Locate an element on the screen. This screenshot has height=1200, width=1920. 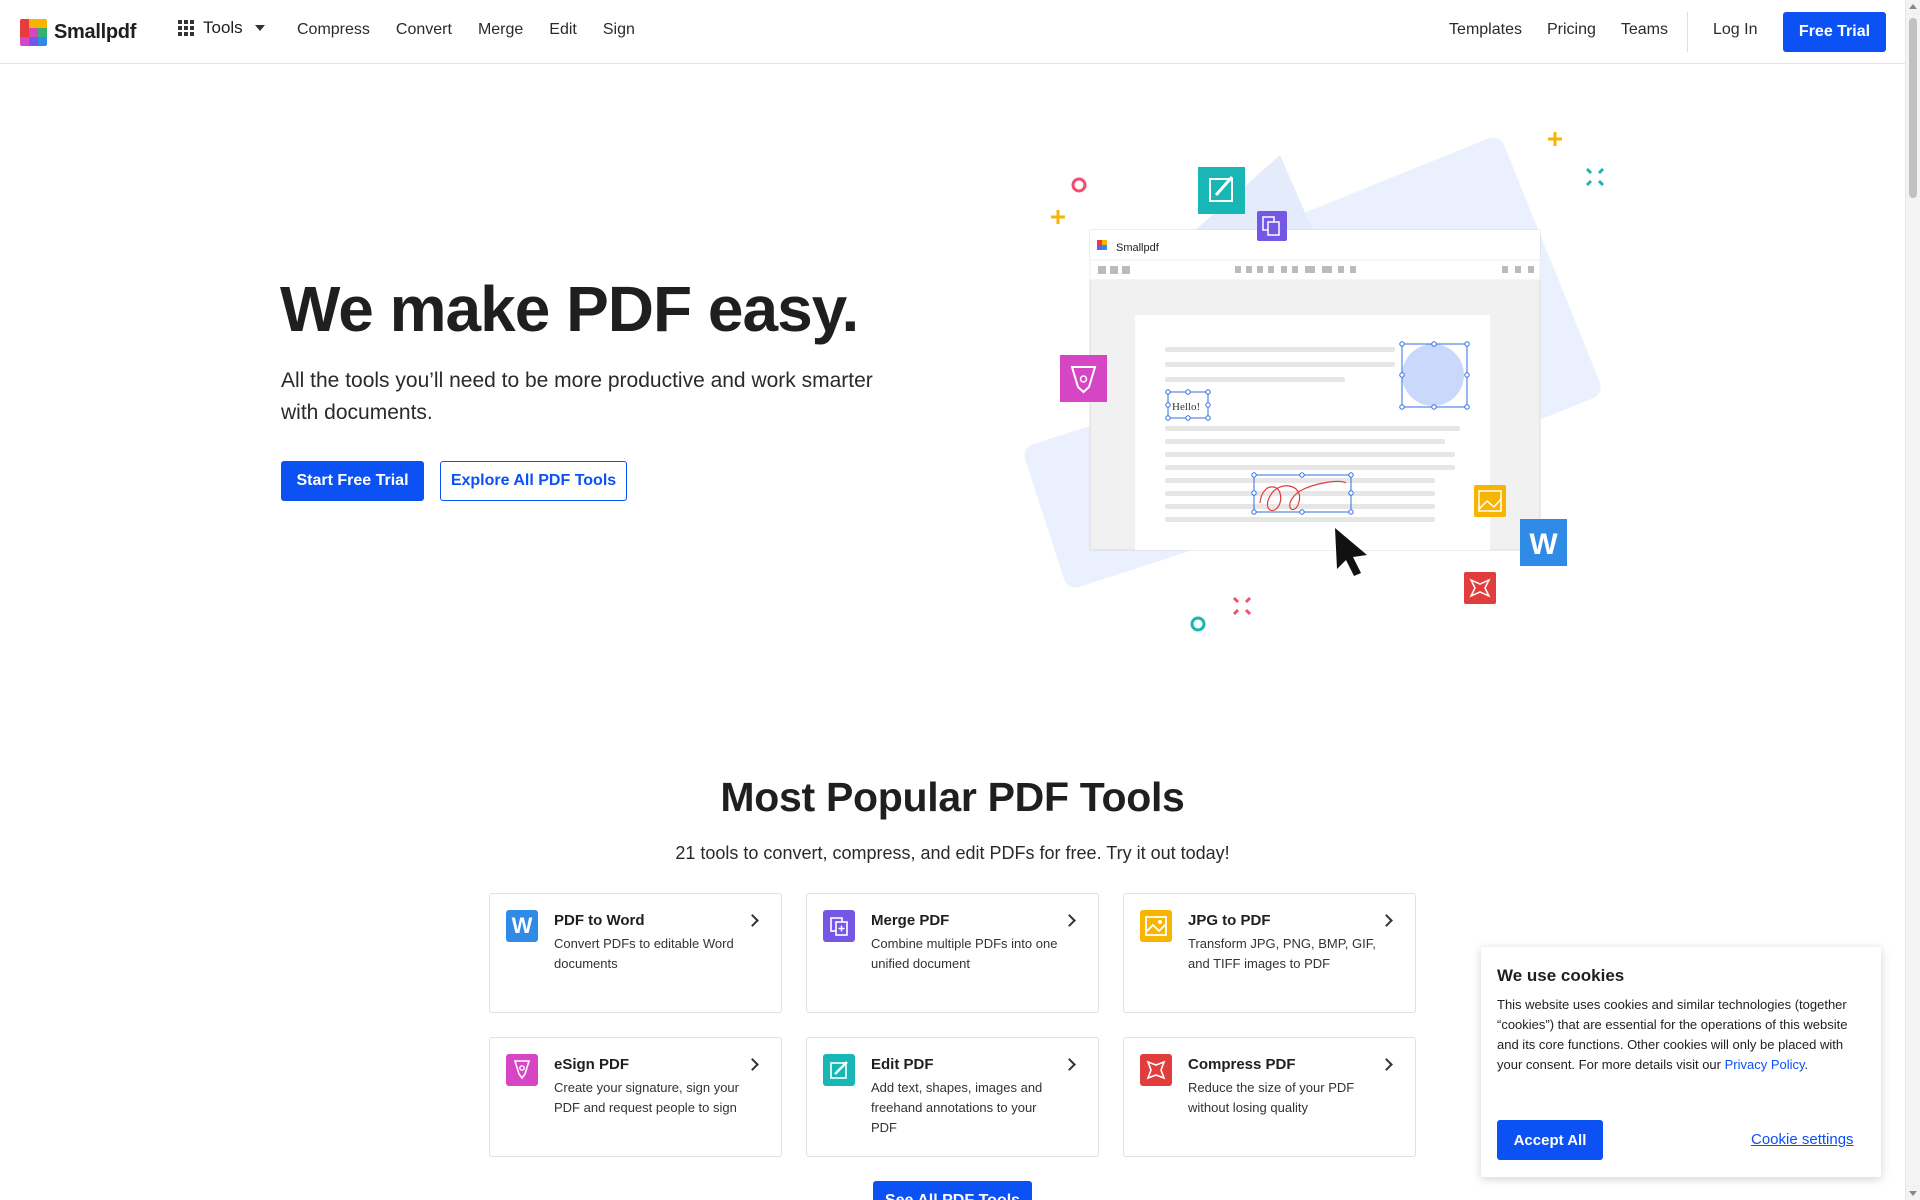
nav-compress: Compress is located at coordinates (333, 30).